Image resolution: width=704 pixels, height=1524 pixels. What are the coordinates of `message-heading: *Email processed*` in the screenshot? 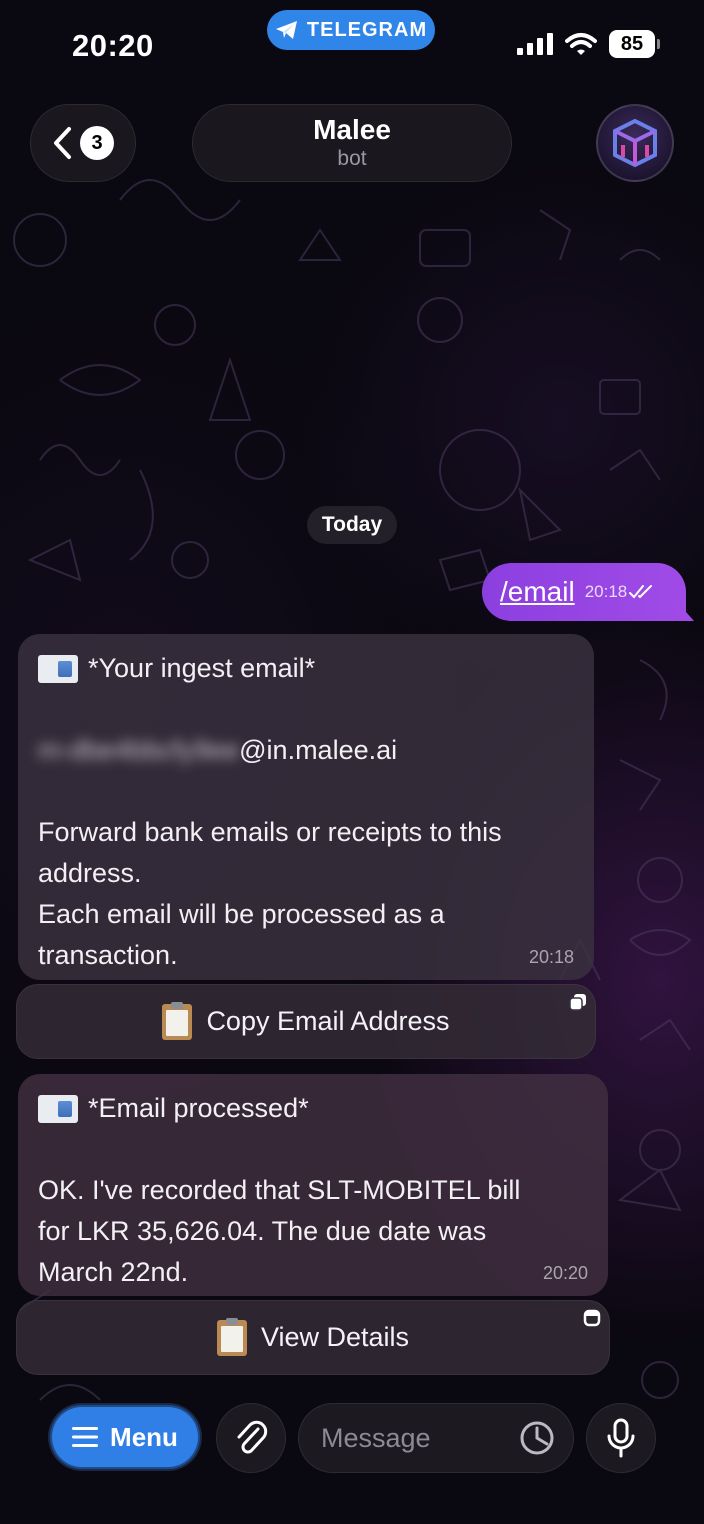 It's located at (198, 1108).